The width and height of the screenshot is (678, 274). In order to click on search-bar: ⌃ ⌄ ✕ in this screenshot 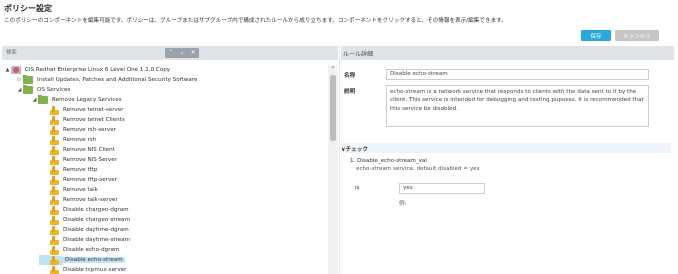, I will do `click(170, 53)`.